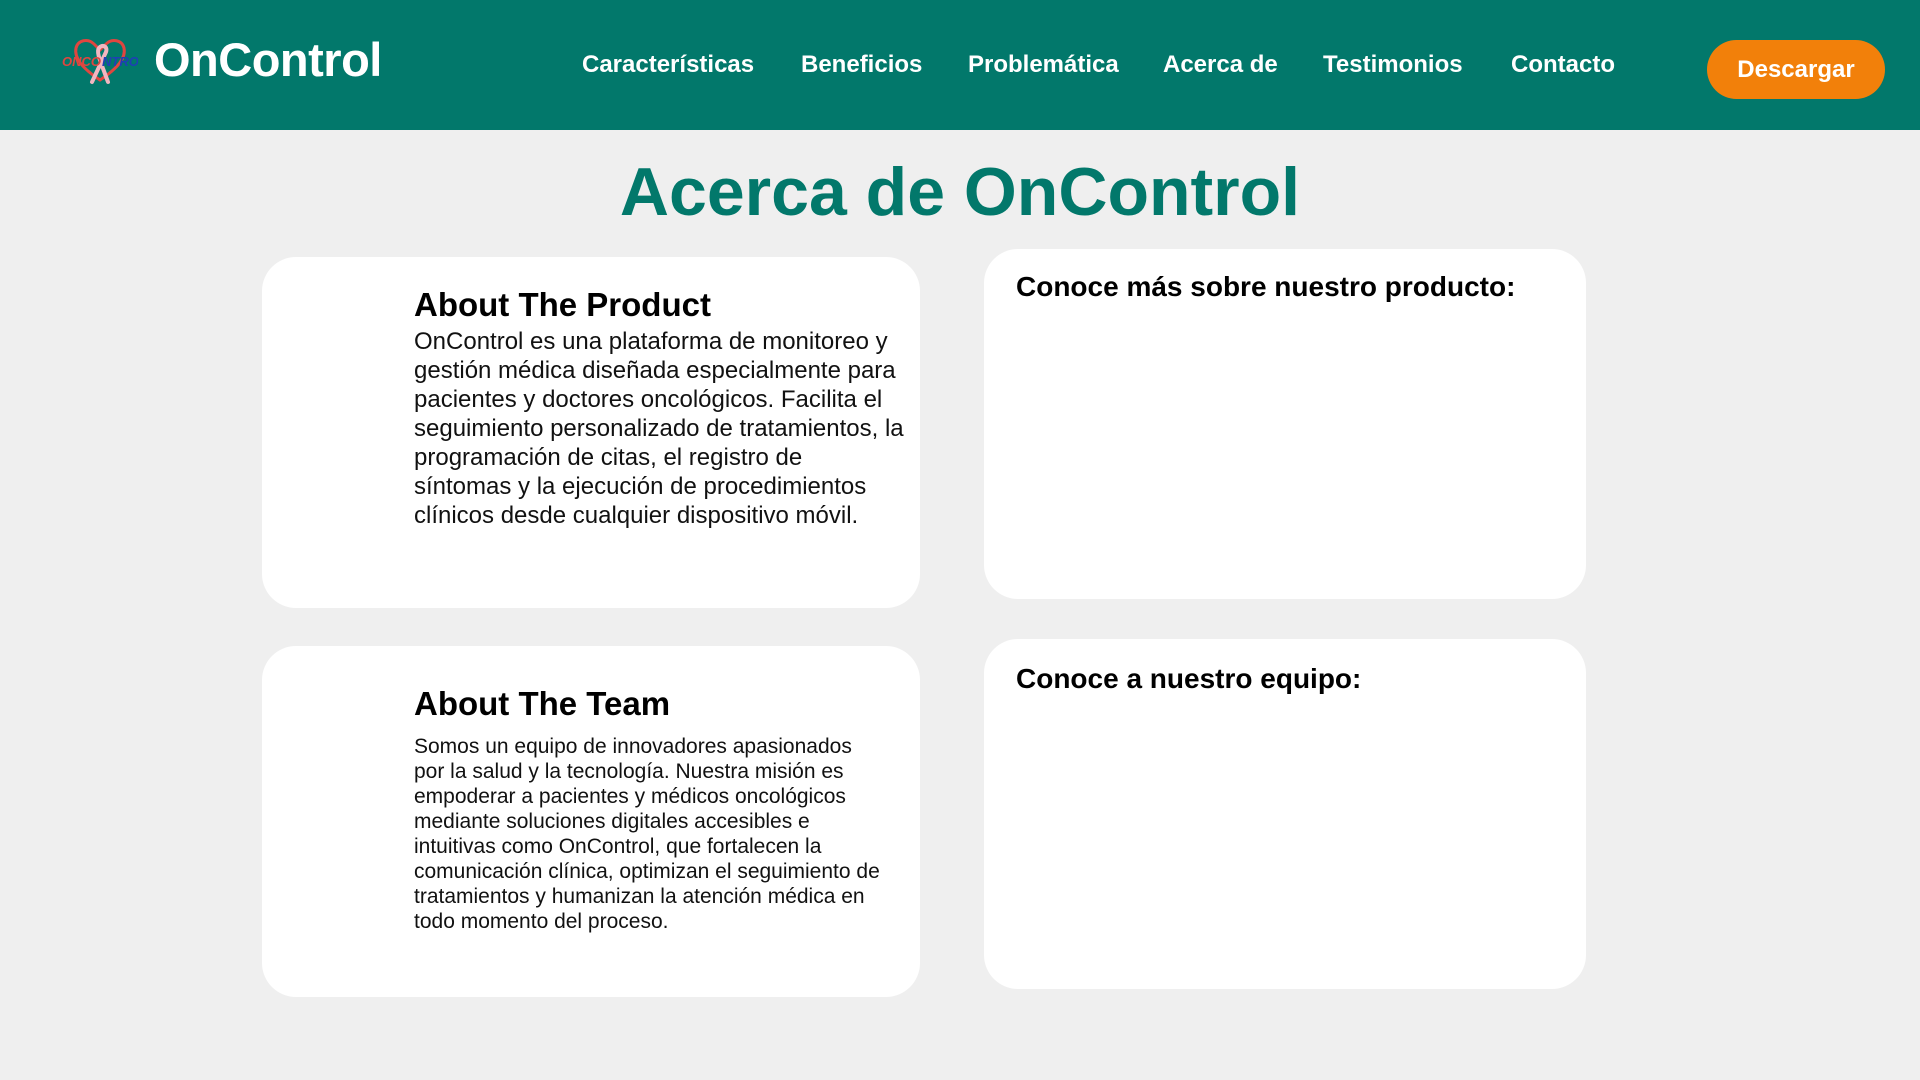 This screenshot has width=1920, height=1080. What do you see at coordinates (1266, 286) in the screenshot?
I see `product-video-heading: Conoce más sobre nuestro producto:` at bounding box center [1266, 286].